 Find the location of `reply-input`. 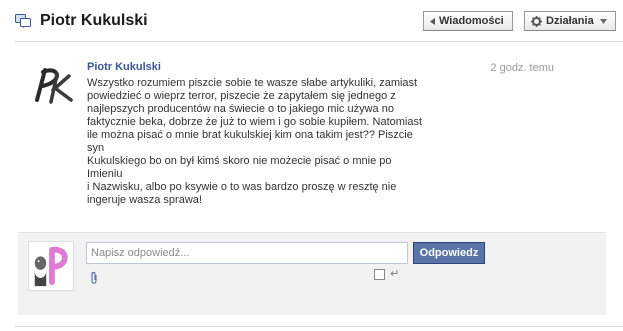

reply-input is located at coordinates (247, 253).